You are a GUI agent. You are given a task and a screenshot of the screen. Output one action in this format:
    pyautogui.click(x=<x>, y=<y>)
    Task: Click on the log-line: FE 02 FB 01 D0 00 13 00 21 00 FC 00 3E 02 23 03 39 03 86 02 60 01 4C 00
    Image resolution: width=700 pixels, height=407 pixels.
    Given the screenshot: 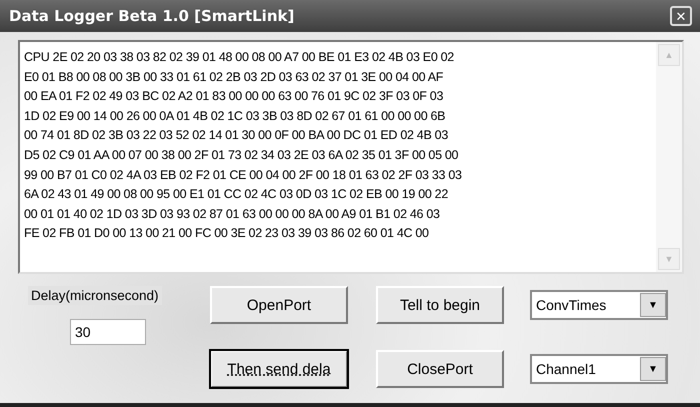 What is the action you would take?
    pyautogui.click(x=226, y=233)
    